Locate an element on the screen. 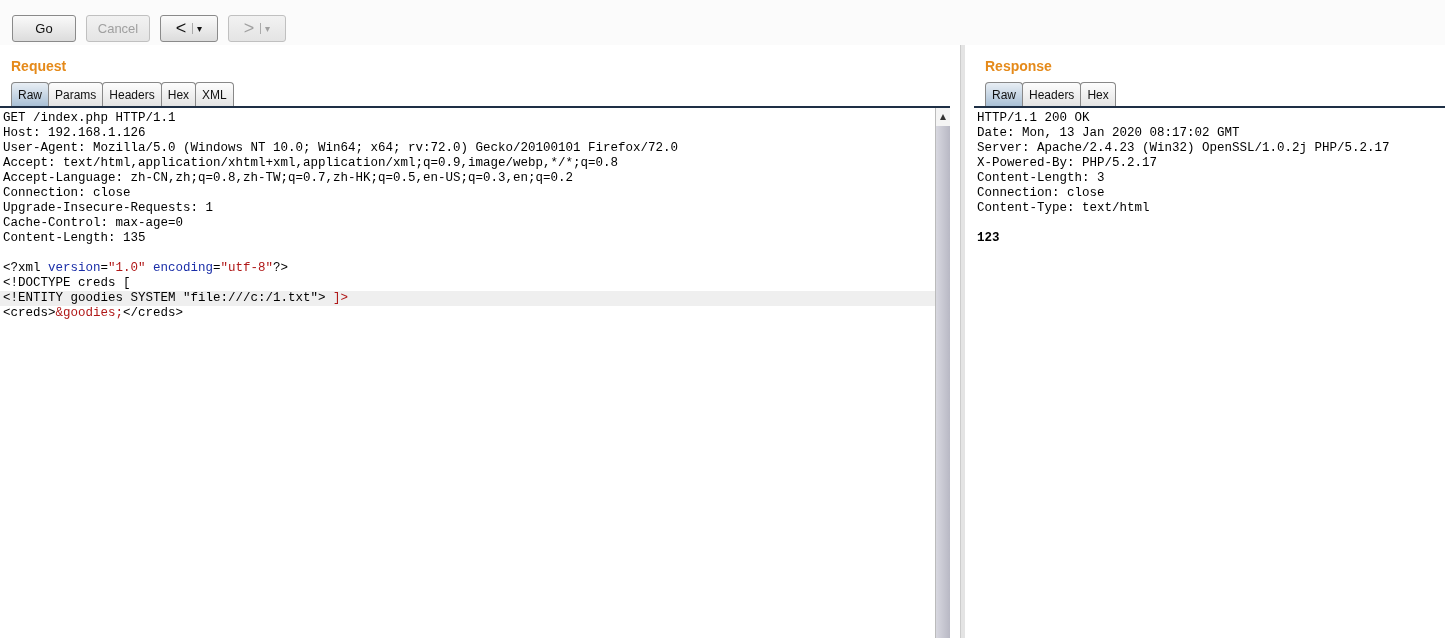 The height and width of the screenshot is (638, 1445). code-line: X-Powered-By: PHP/5.2.17 is located at coordinates (1067, 163).